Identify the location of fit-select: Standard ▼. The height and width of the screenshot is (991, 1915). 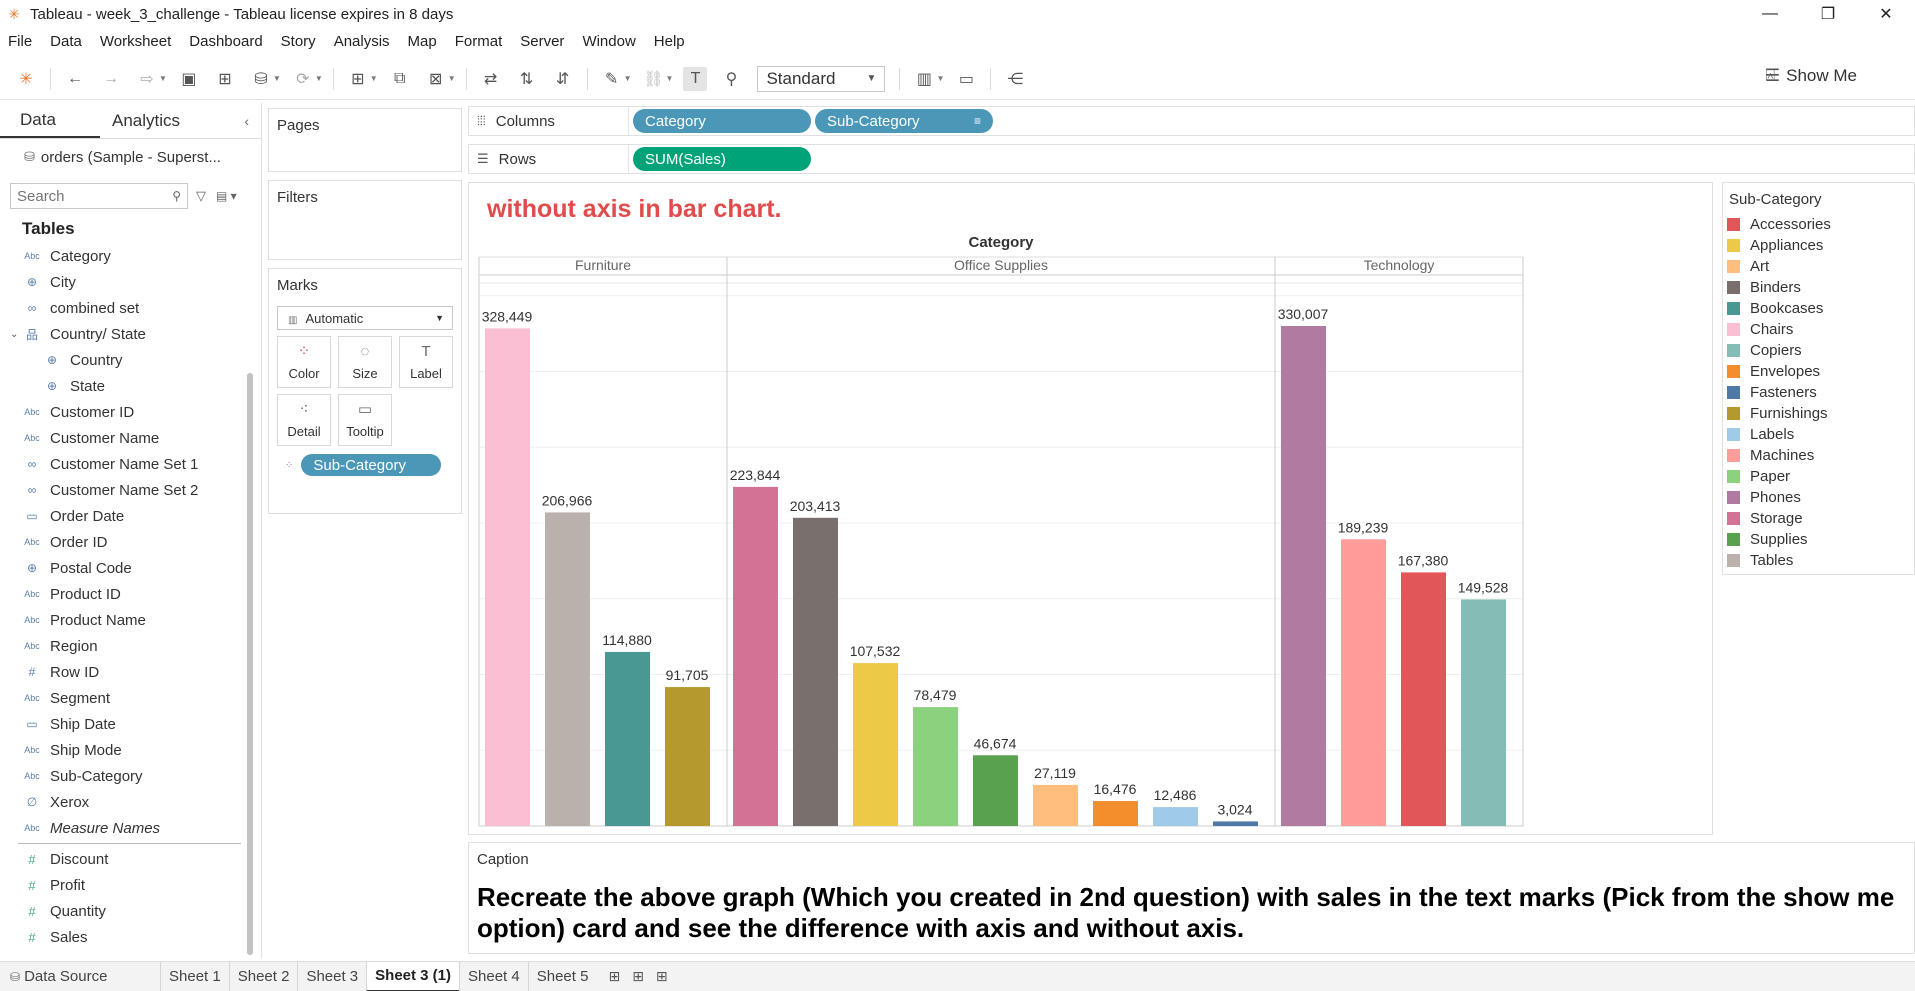
(821, 78).